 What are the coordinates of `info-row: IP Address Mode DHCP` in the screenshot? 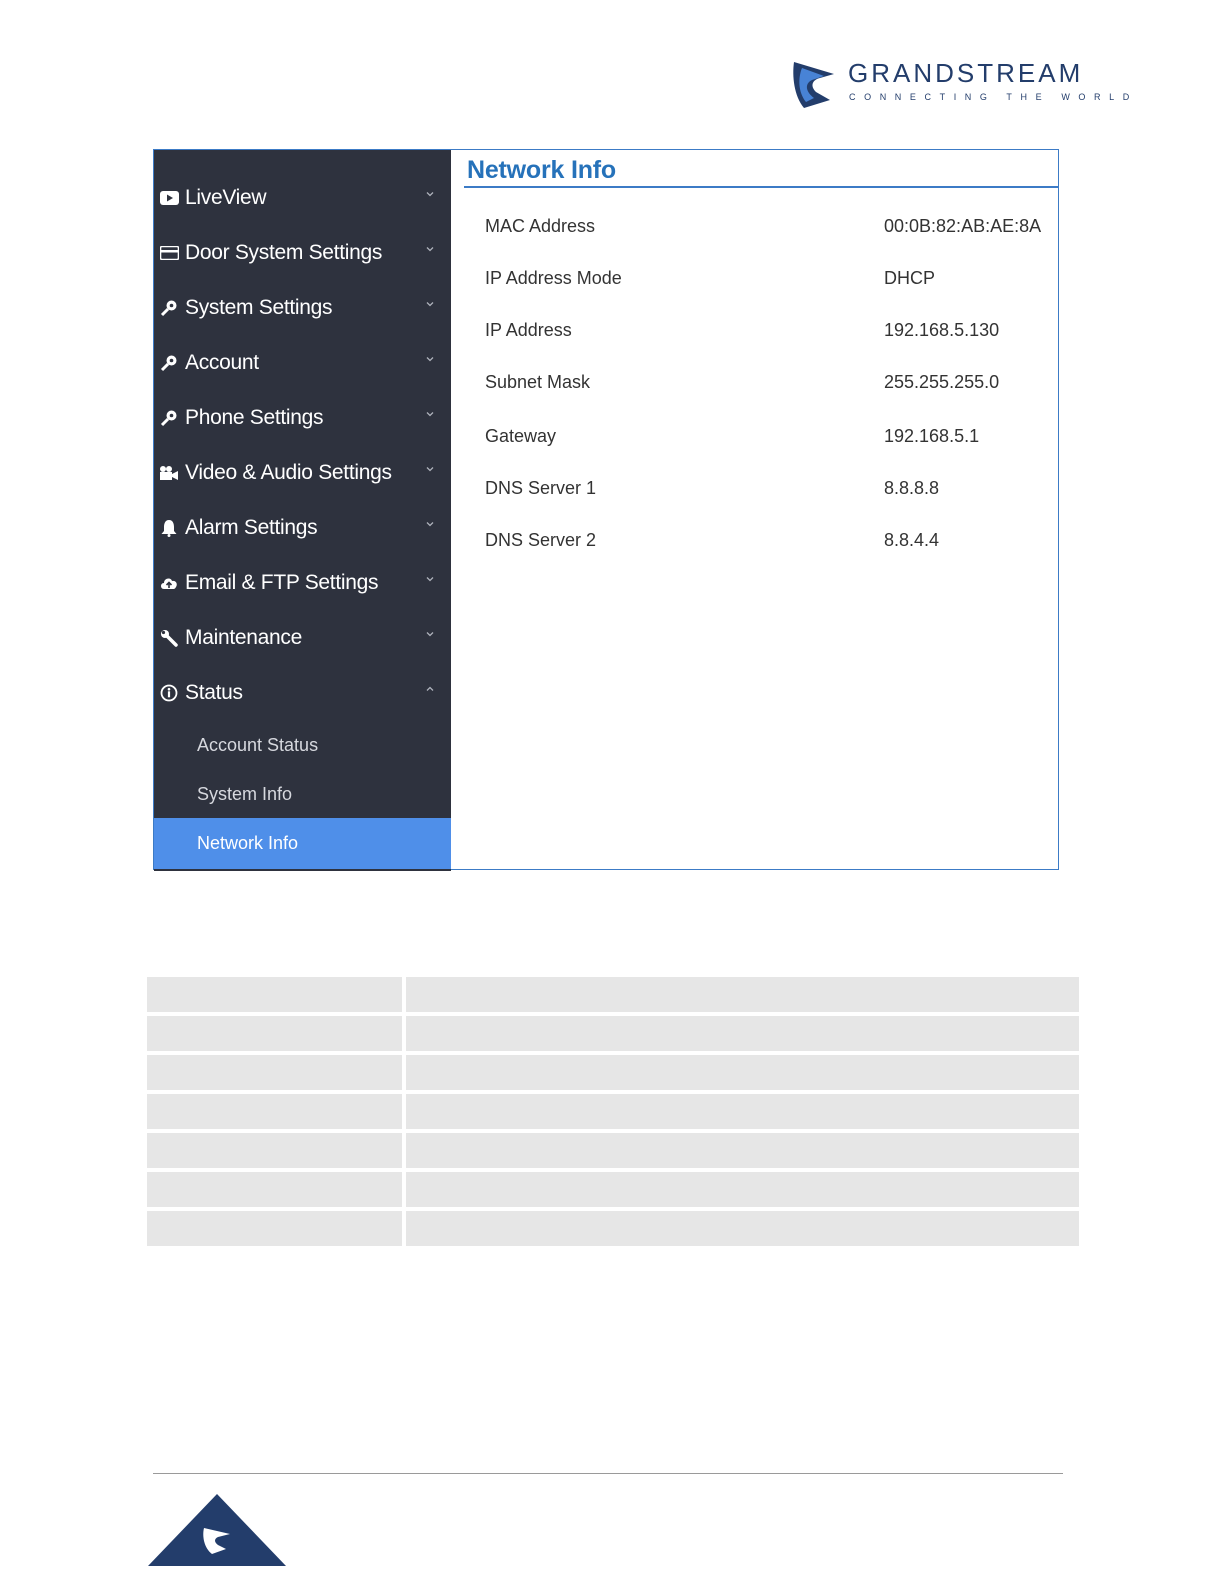 It's located at (771, 283).